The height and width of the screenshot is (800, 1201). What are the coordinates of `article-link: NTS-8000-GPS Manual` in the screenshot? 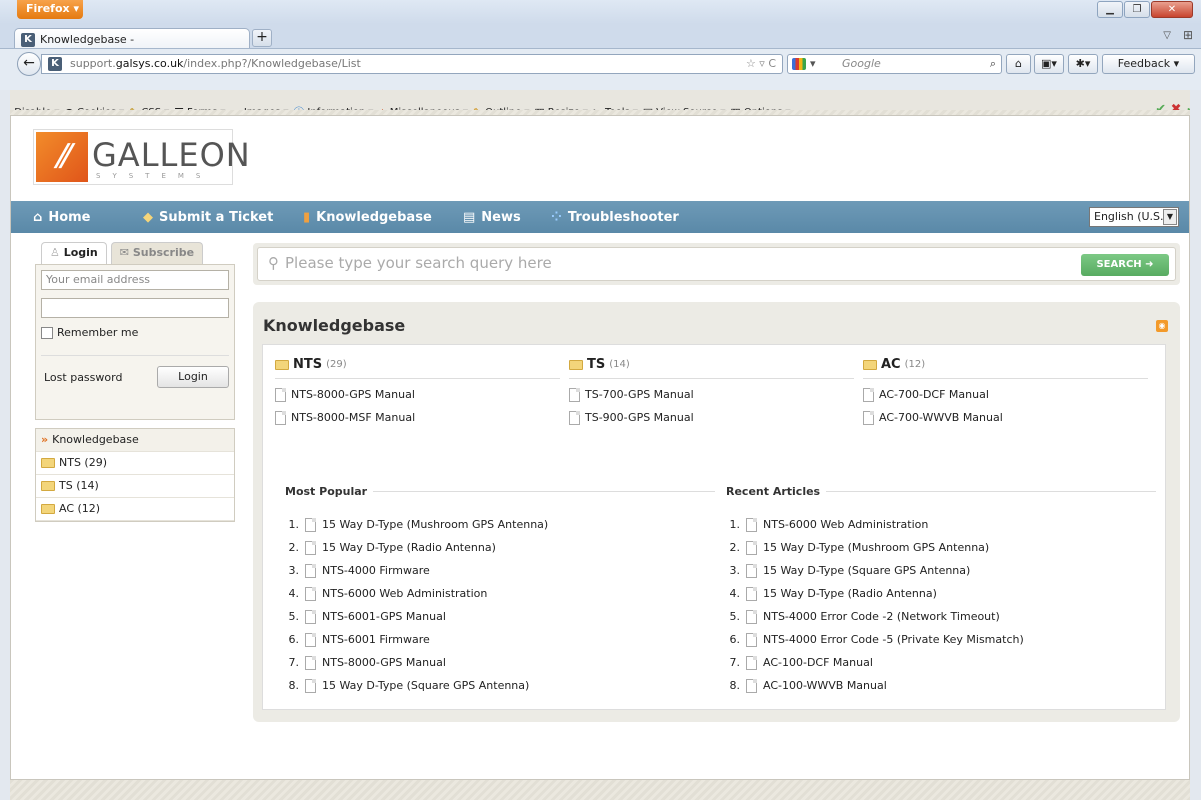 It's located at (417, 394).